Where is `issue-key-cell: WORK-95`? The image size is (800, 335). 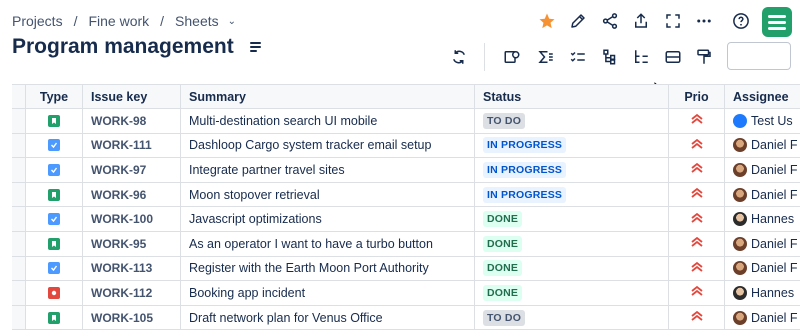 issue-key-cell: WORK-95 is located at coordinates (132, 243).